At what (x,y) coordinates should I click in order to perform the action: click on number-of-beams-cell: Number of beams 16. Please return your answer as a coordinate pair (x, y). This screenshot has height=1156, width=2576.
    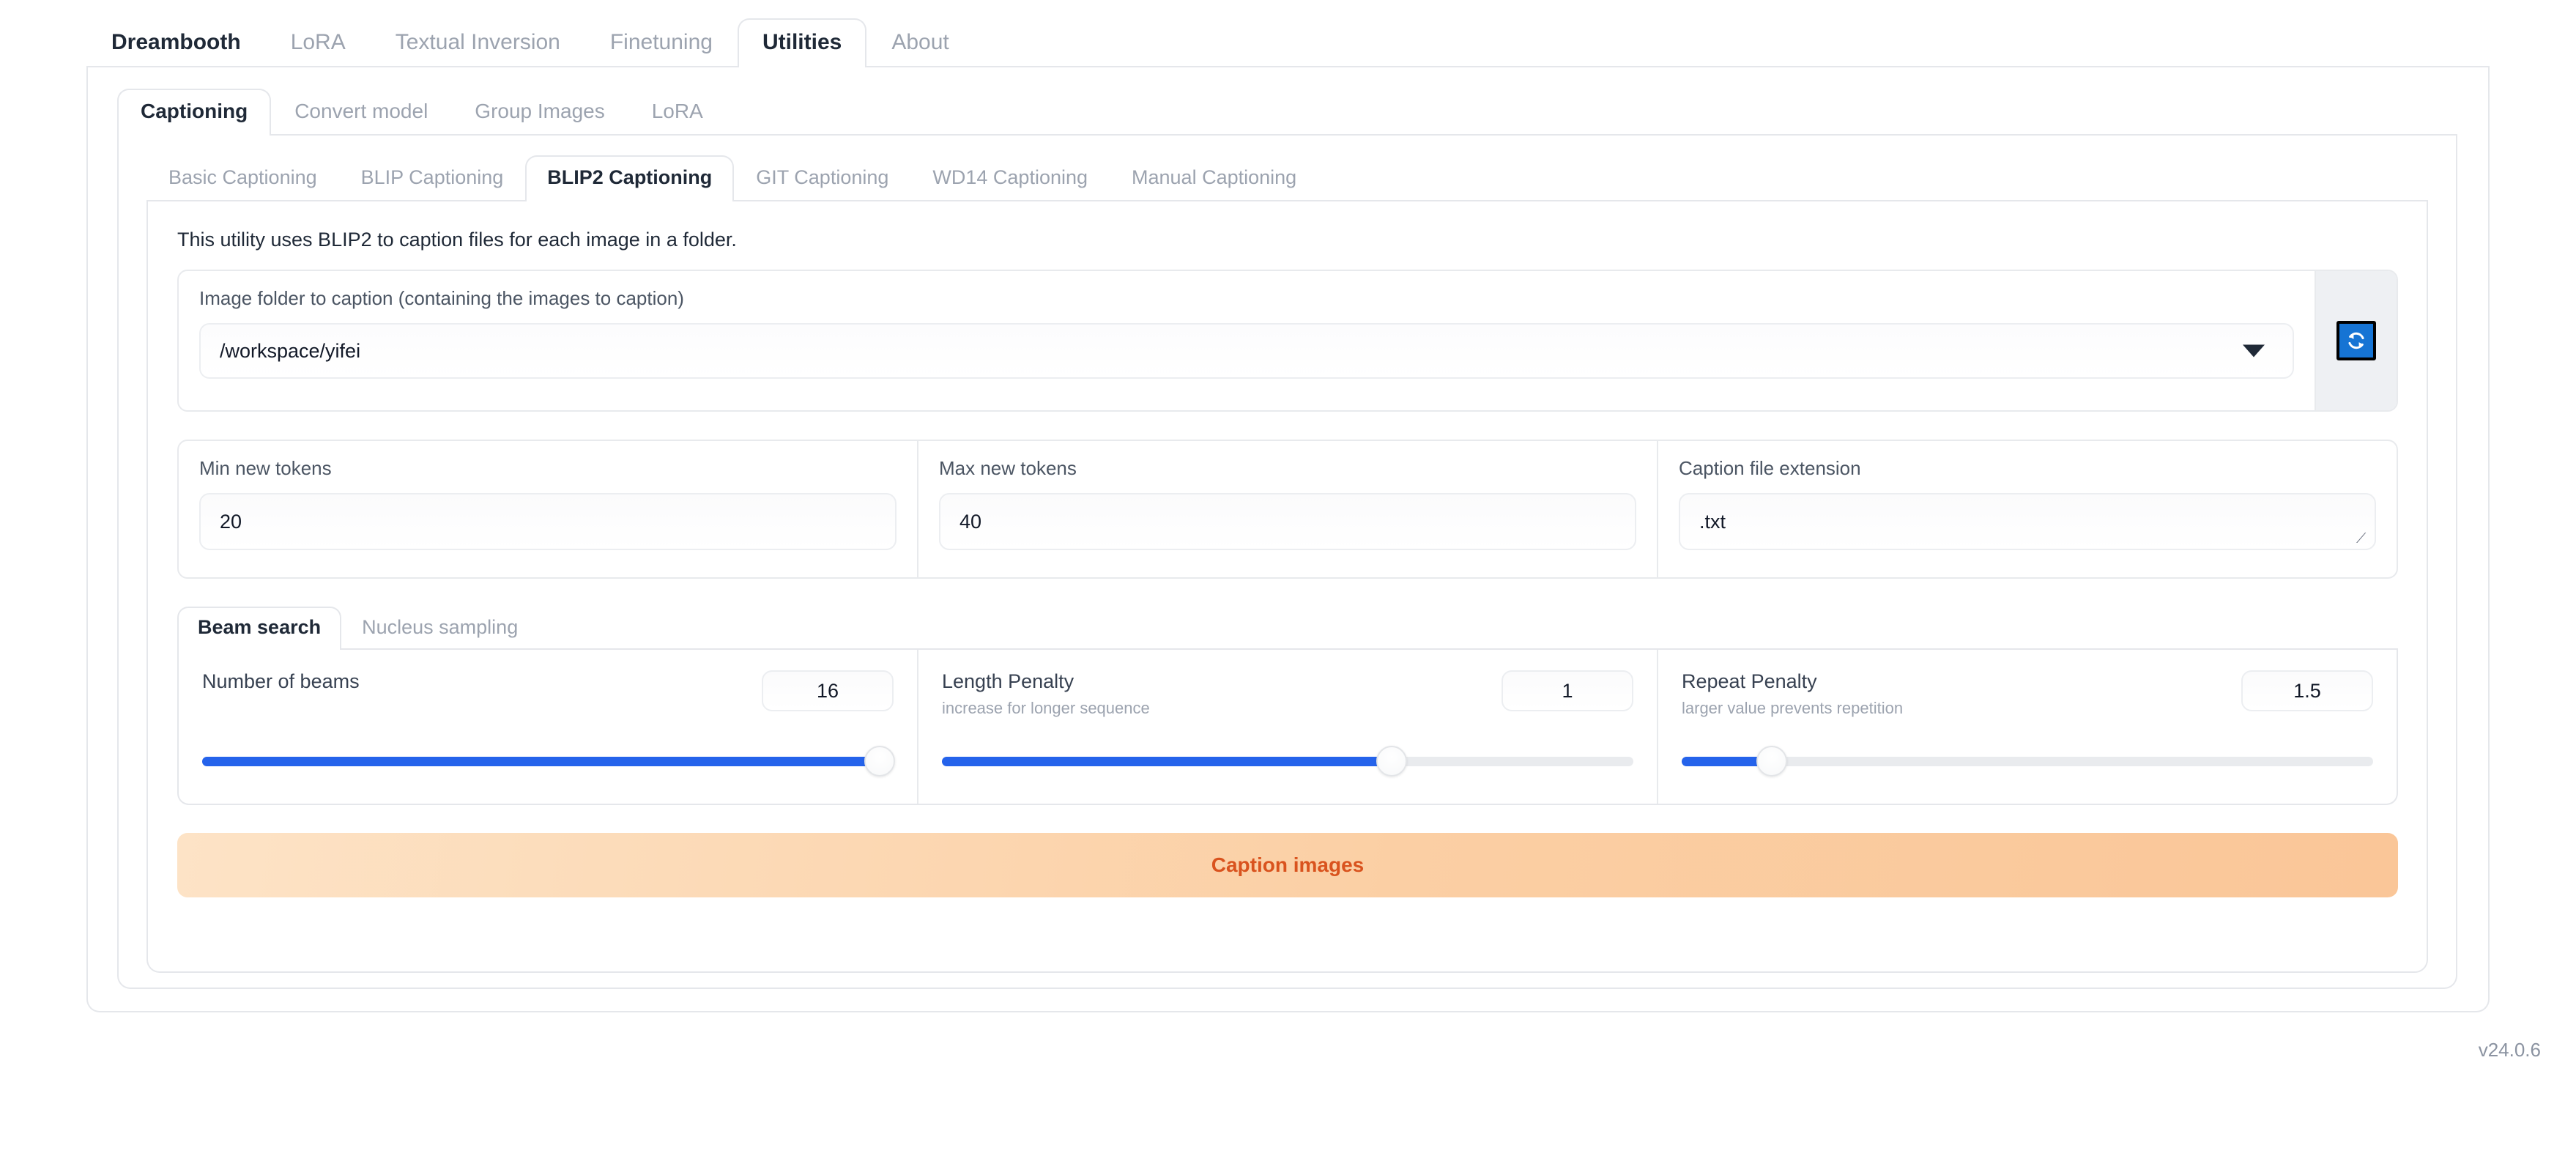
    Looking at the image, I should click on (548, 727).